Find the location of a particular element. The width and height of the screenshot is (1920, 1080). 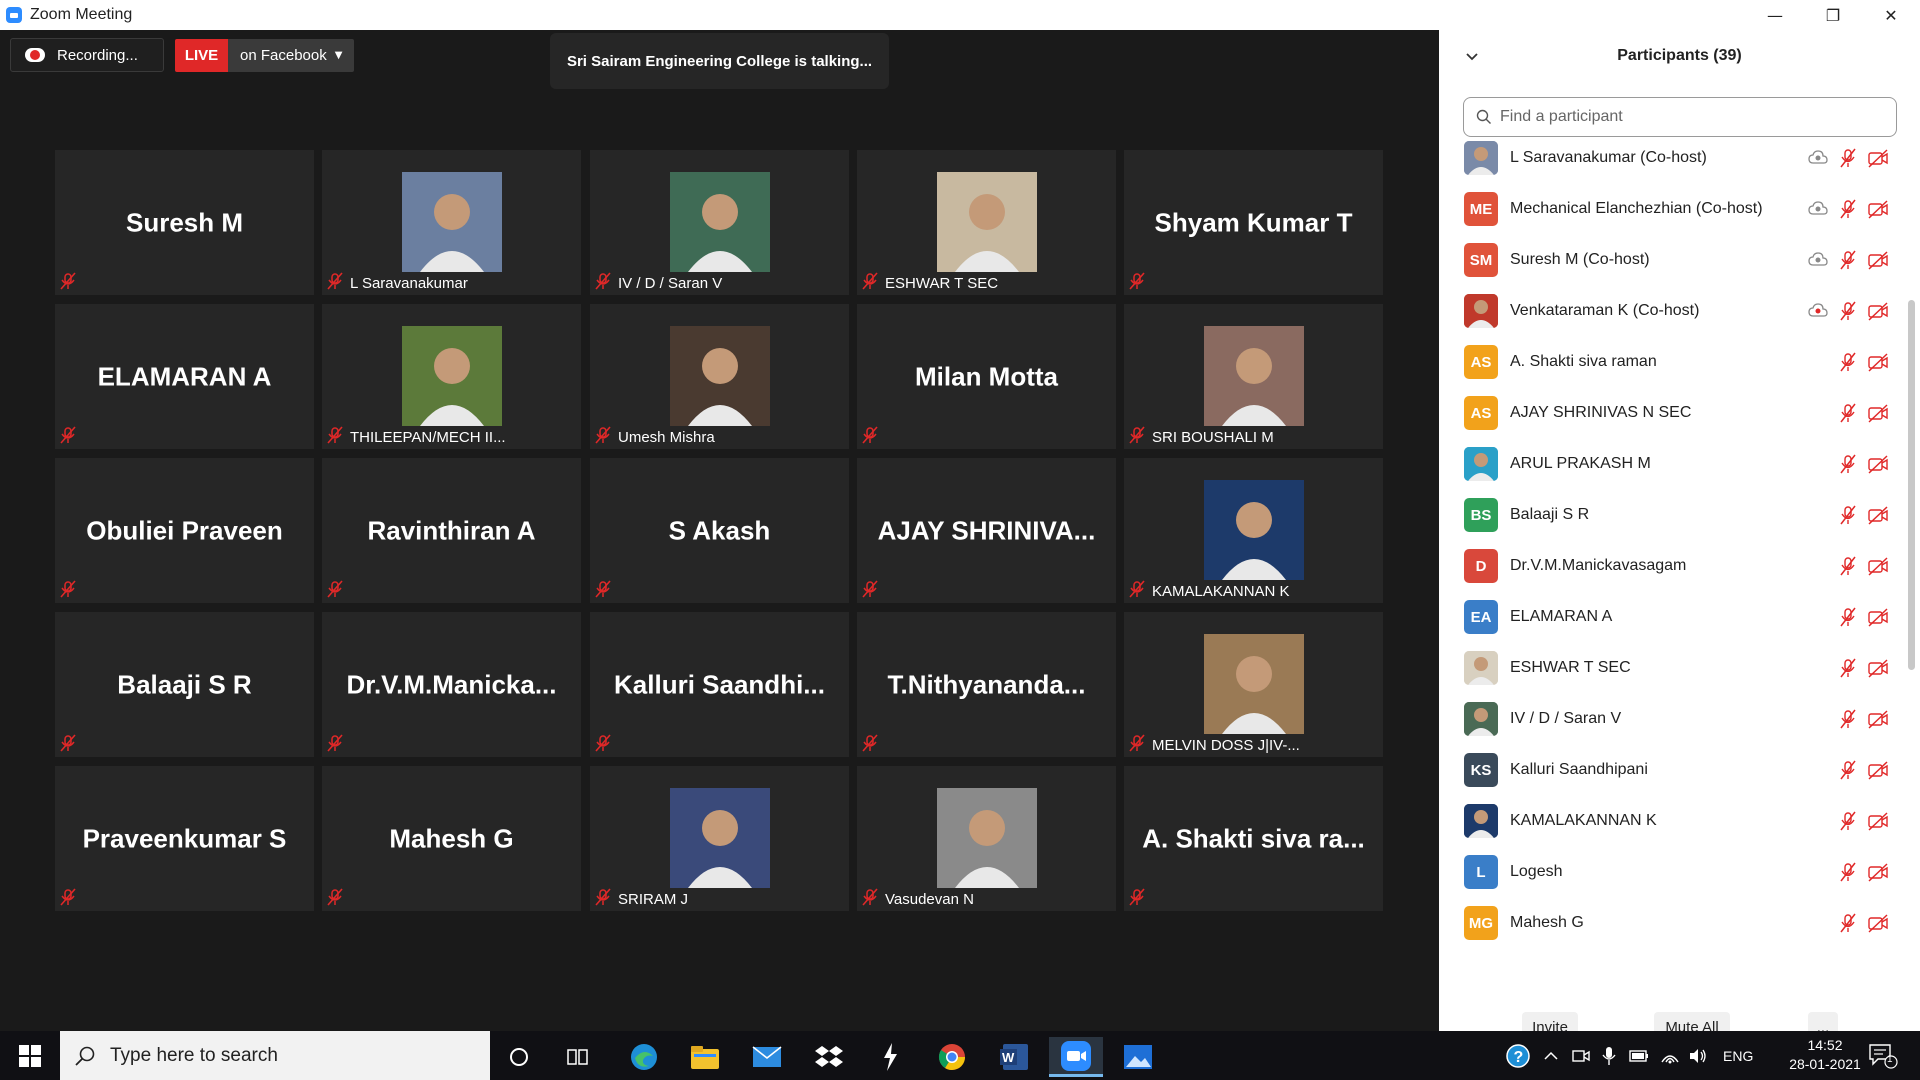

participant-row: MG Mahesh G is located at coordinates (1672, 923).